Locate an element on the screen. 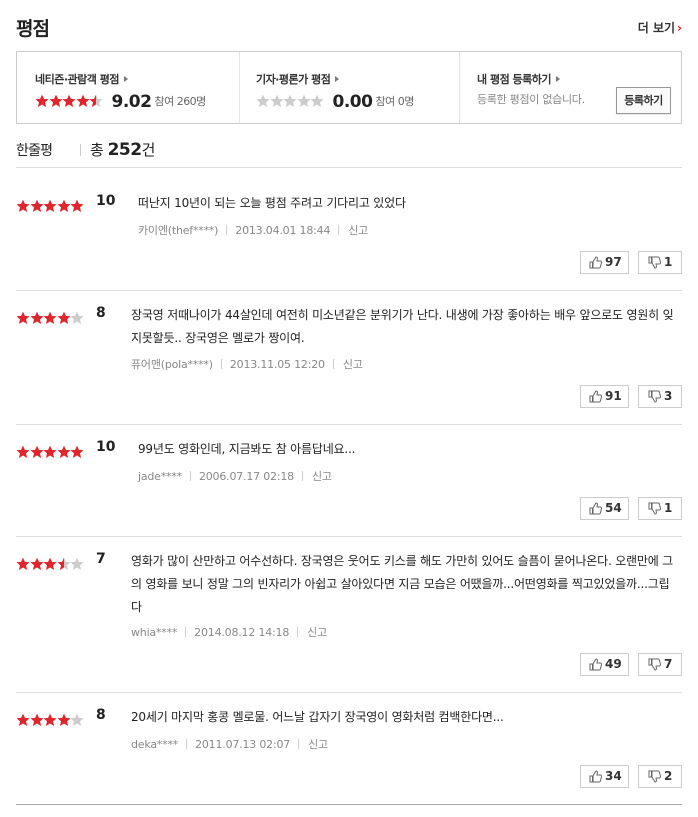 The image size is (698, 817). dislike-count: 3 is located at coordinates (668, 396).